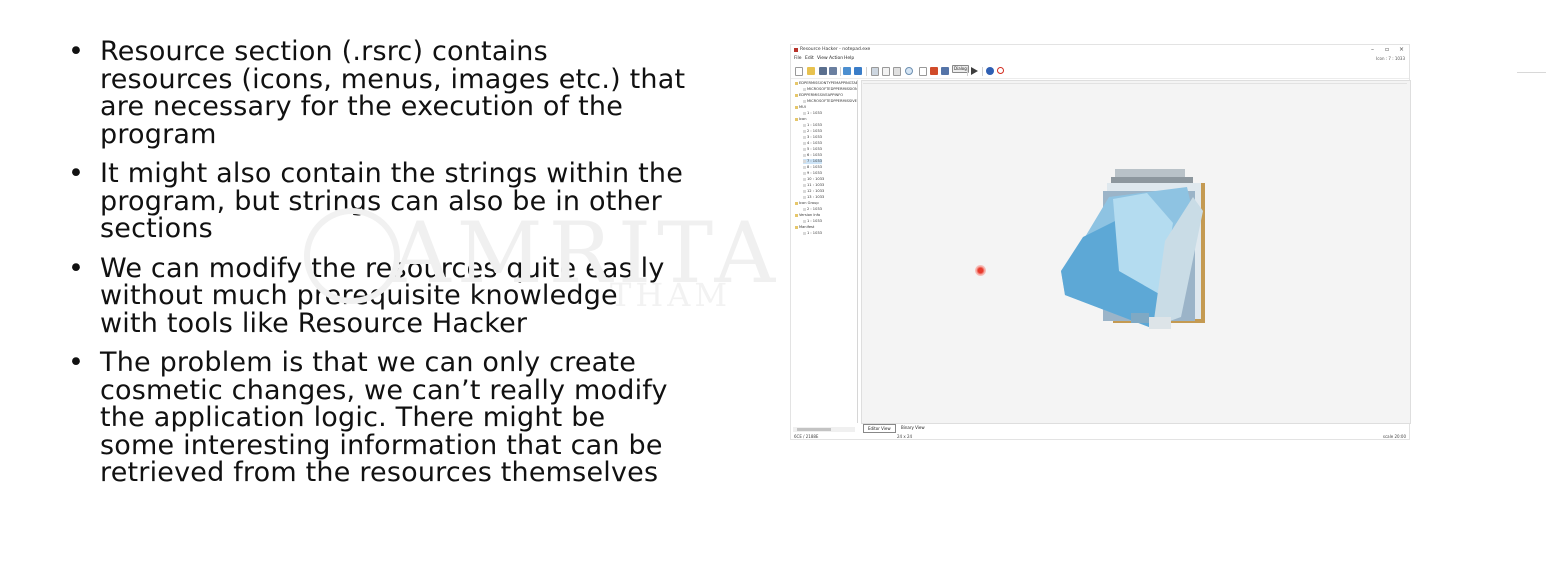 The height and width of the screenshot is (568, 1546). I want to click on tree-item: MICROSOFTEDPPERMISSIVEAPPINFO, so click(830, 101).